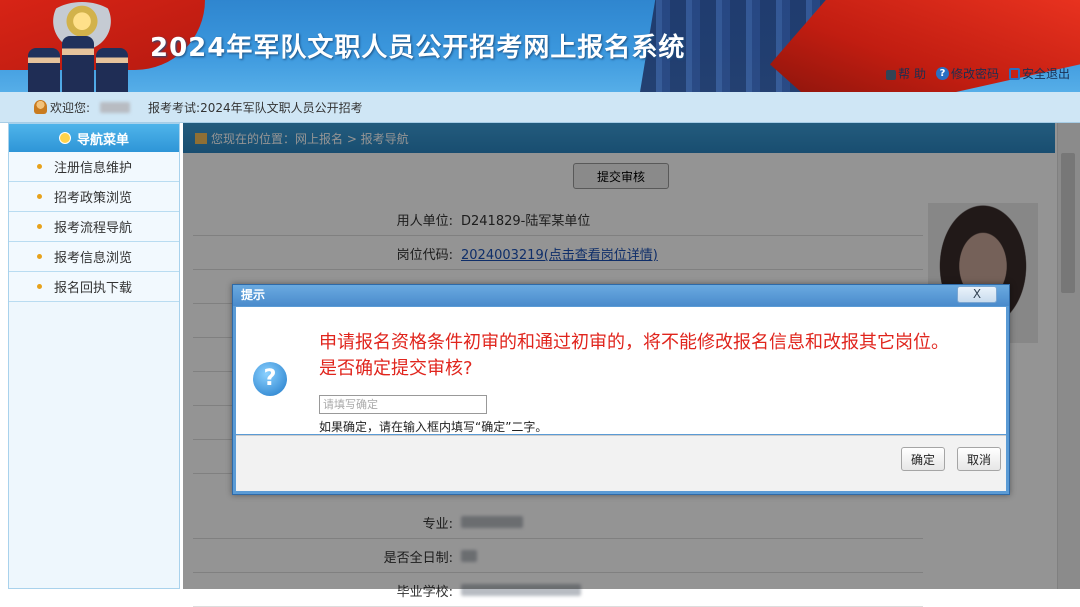  I want to click on logout-link: 安全退出, so click(1039, 73).